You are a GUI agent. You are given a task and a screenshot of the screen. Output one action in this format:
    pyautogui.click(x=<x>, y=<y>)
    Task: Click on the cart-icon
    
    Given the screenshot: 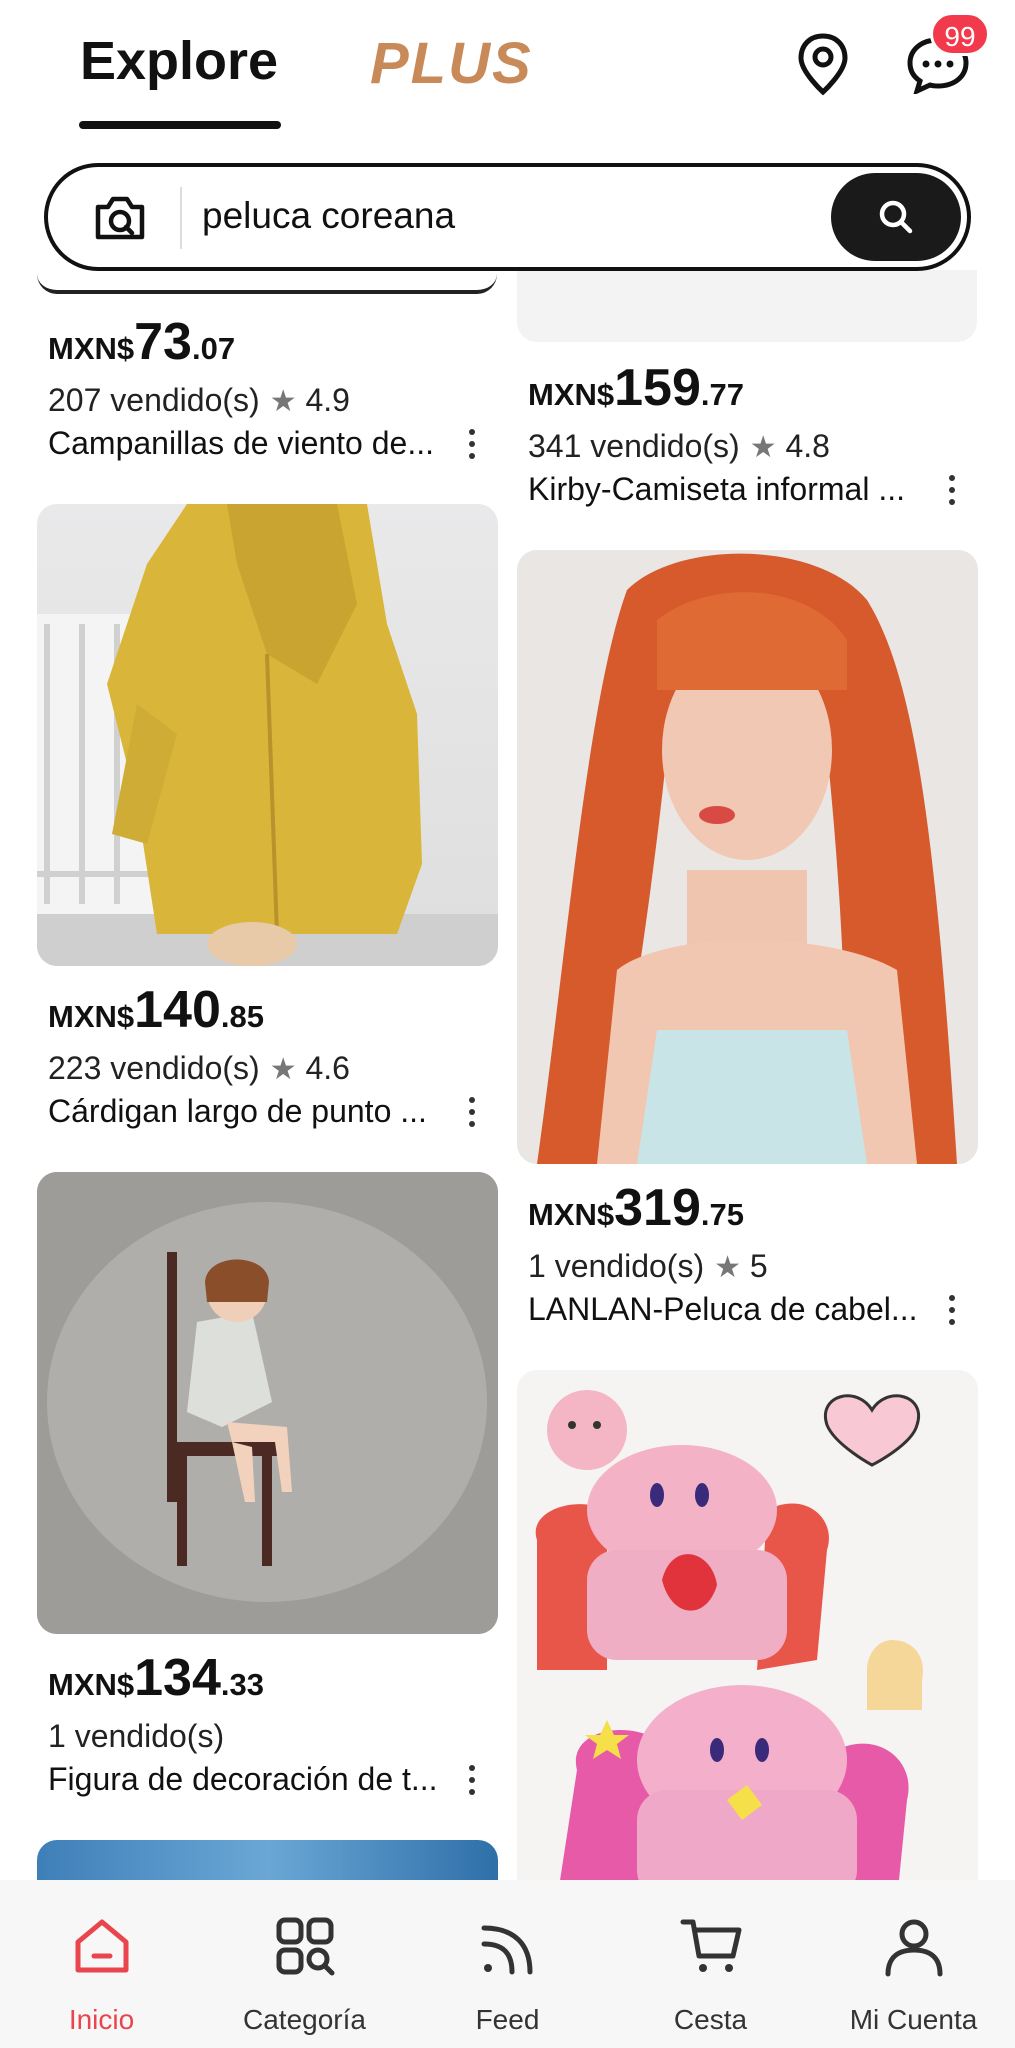 What is the action you would take?
    pyautogui.click(x=711, y=1945)
    